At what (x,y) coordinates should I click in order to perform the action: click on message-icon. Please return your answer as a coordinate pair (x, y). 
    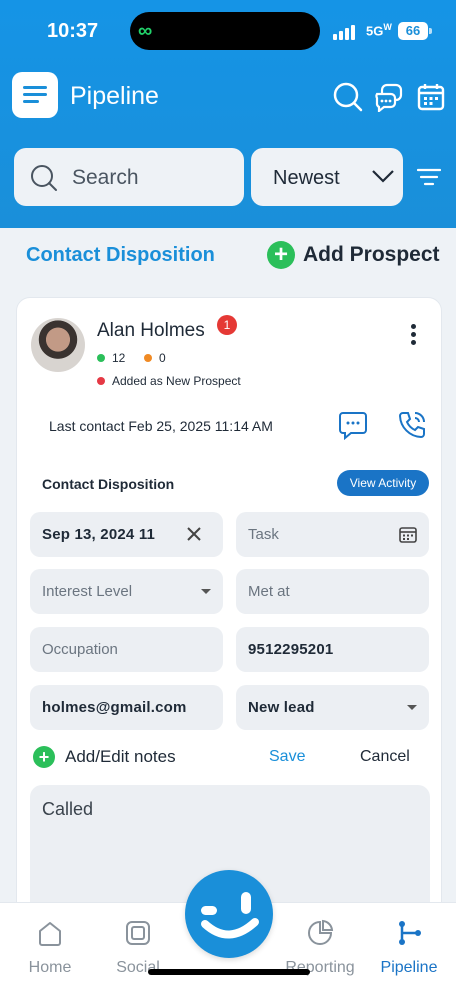
    Looking at the image, I should click on (353, 425).